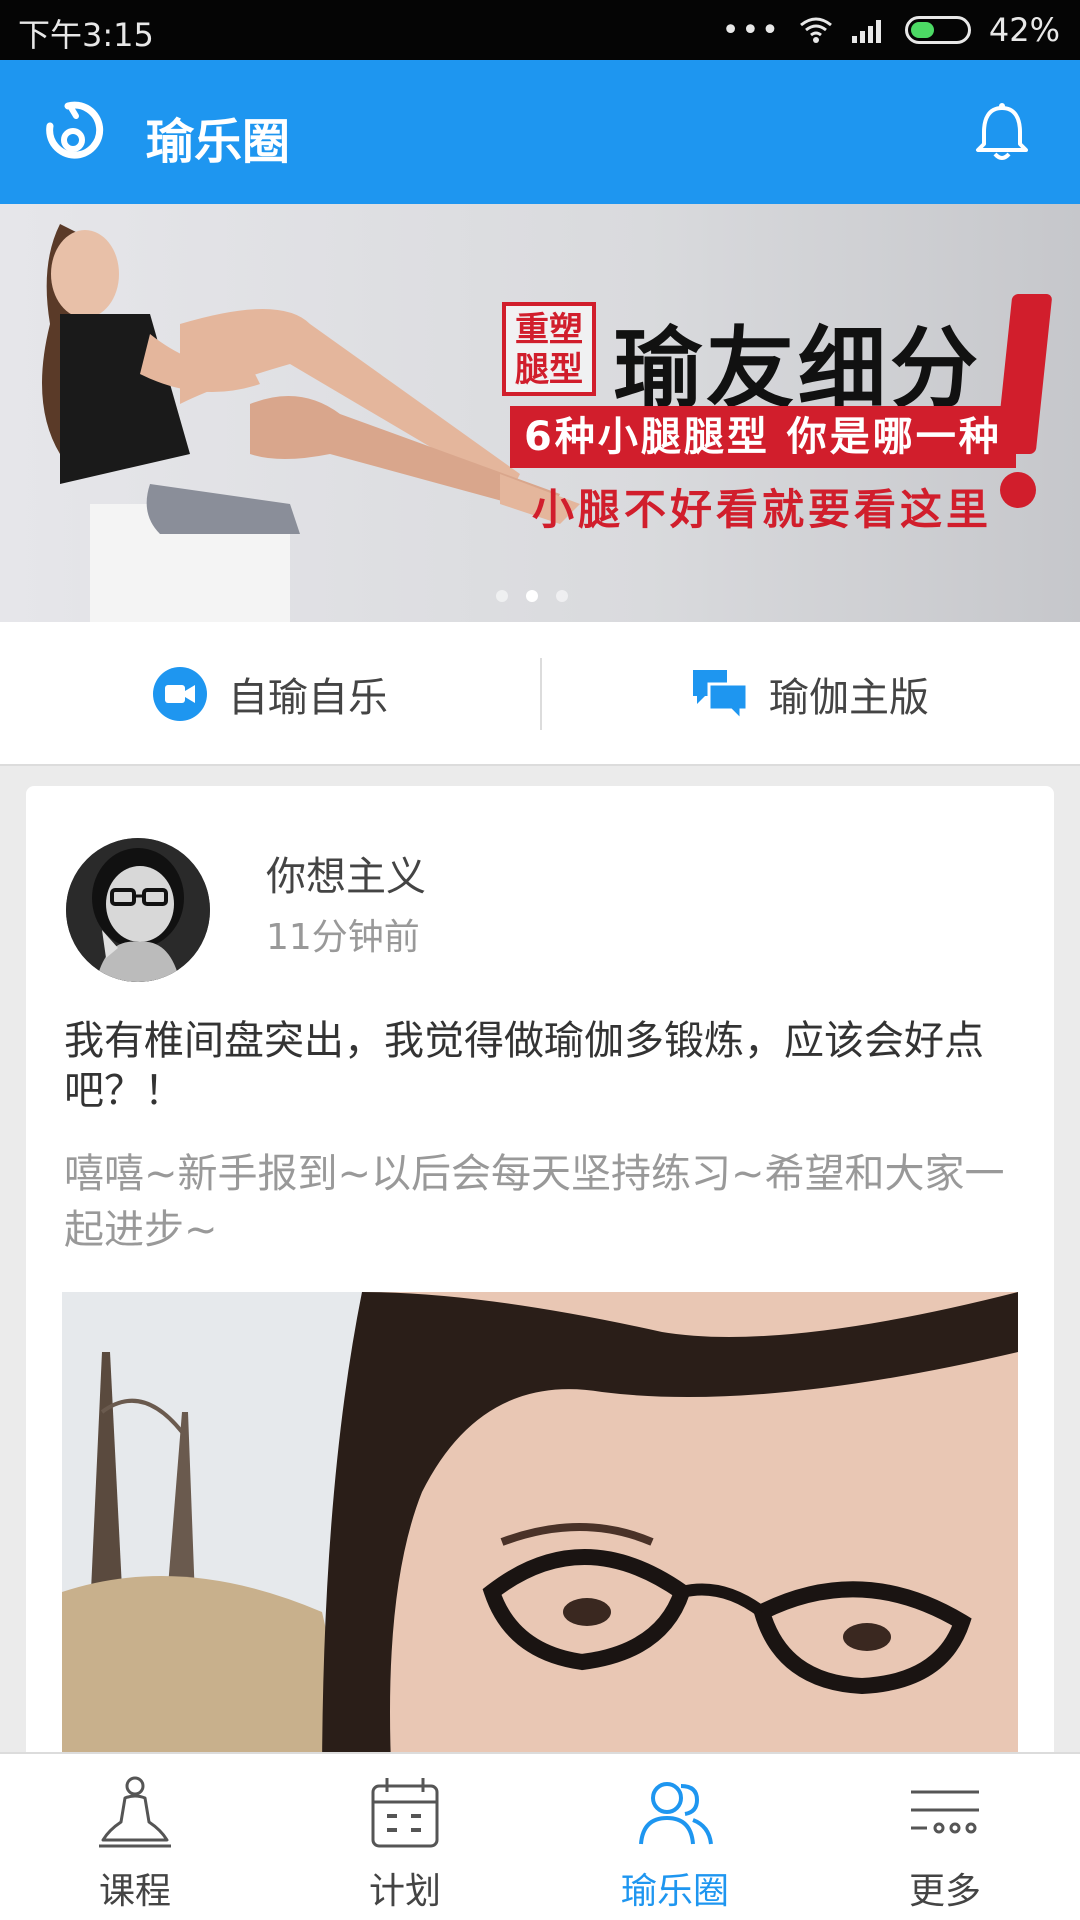 The image size is (1080, 1920). I want to click on wifi-icon, so click(815, 30).